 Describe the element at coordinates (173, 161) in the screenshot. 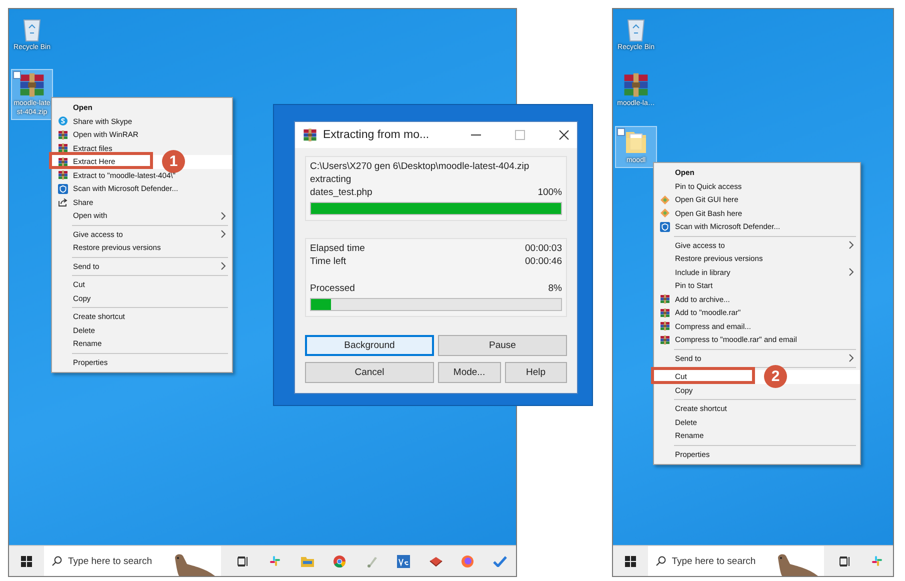

I see `step-number: 1` at that location.